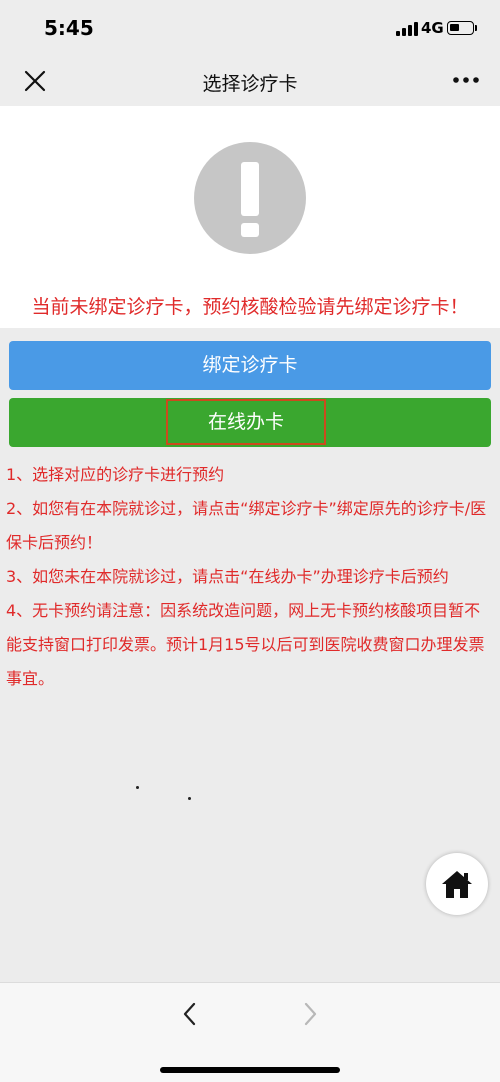 This screenshot has height=1082, width=500. I want to click on home-button, so click(457, 884).